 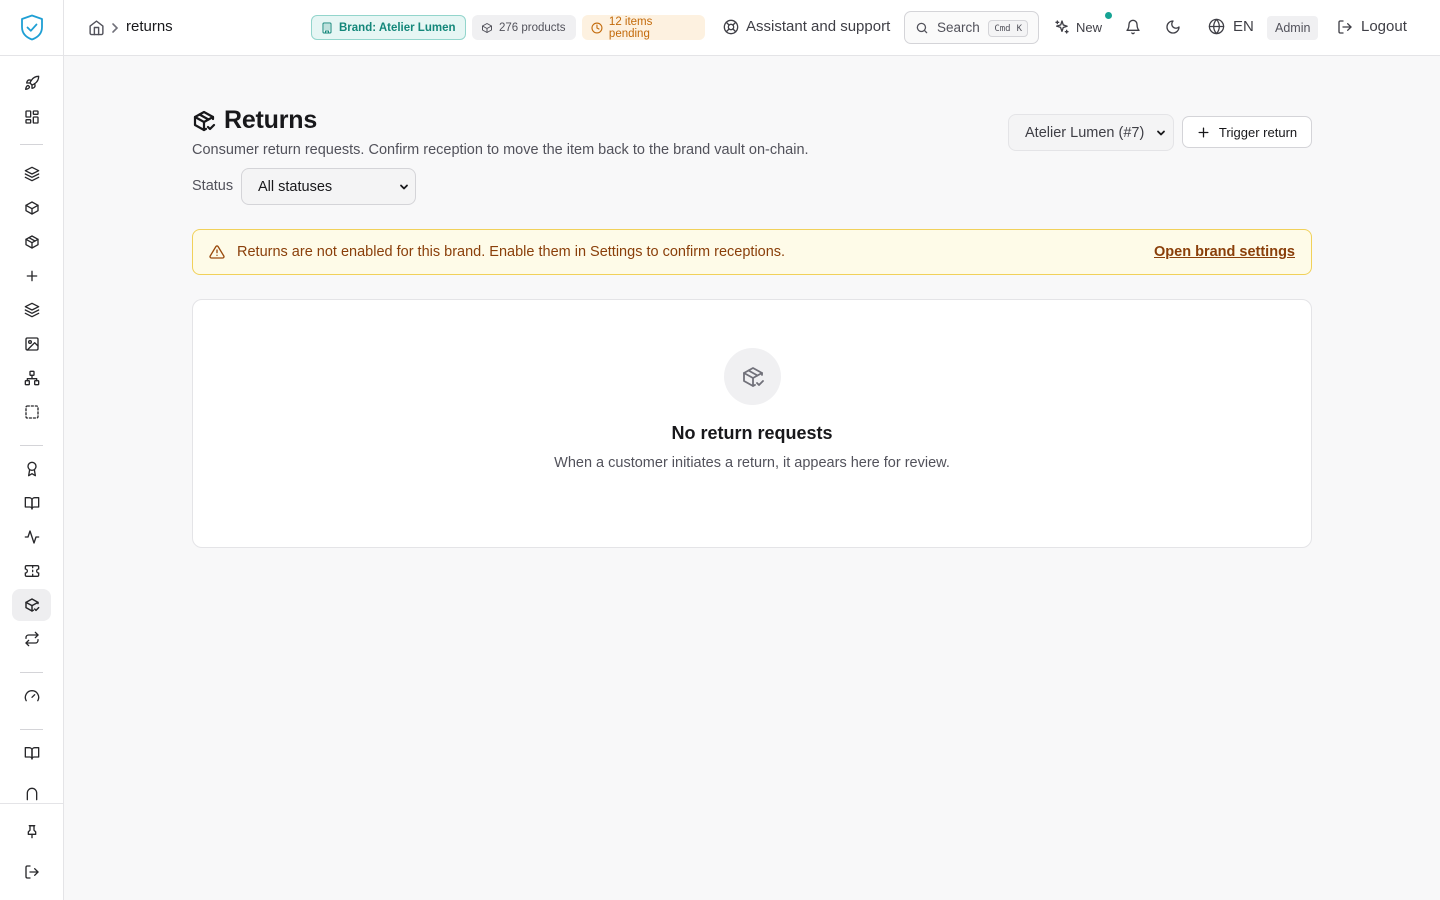 What do you see at coordinates (271, 120) in the screenshot?
I see `page-title: Returns` at bounding box center [271, 120].